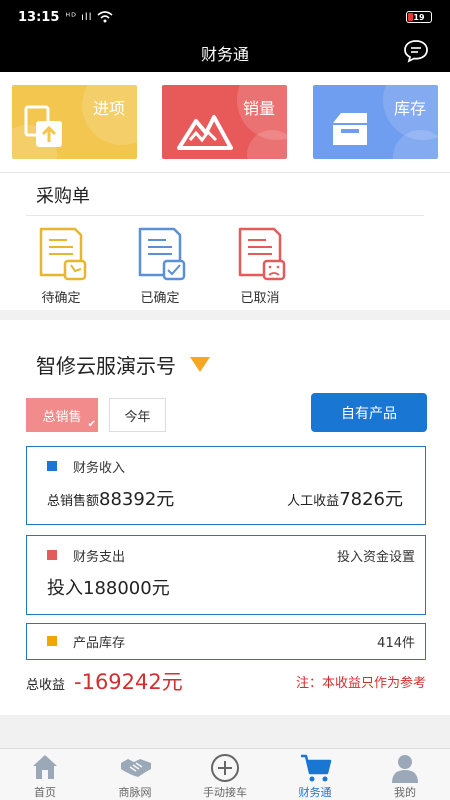 The width and height of the screenshot is (450, 800). I want to click on tile-sales: 销量, so click(224, 122).